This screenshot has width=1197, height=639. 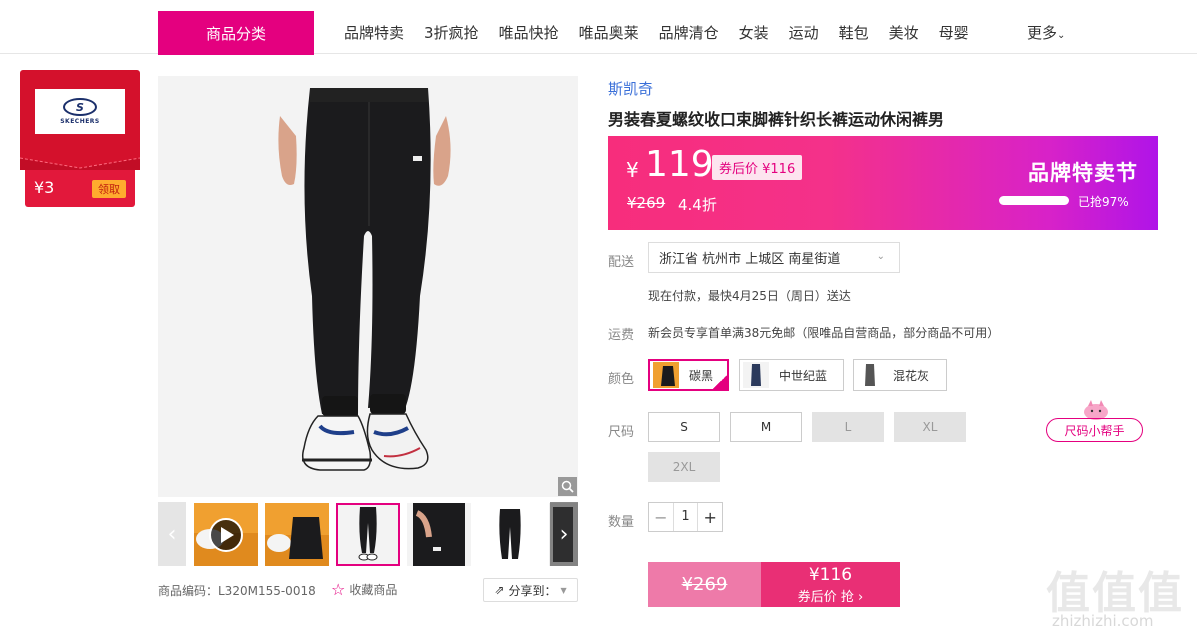 I want to click on thumb-prev-arrow: ‹, so click(x=172, y=534).